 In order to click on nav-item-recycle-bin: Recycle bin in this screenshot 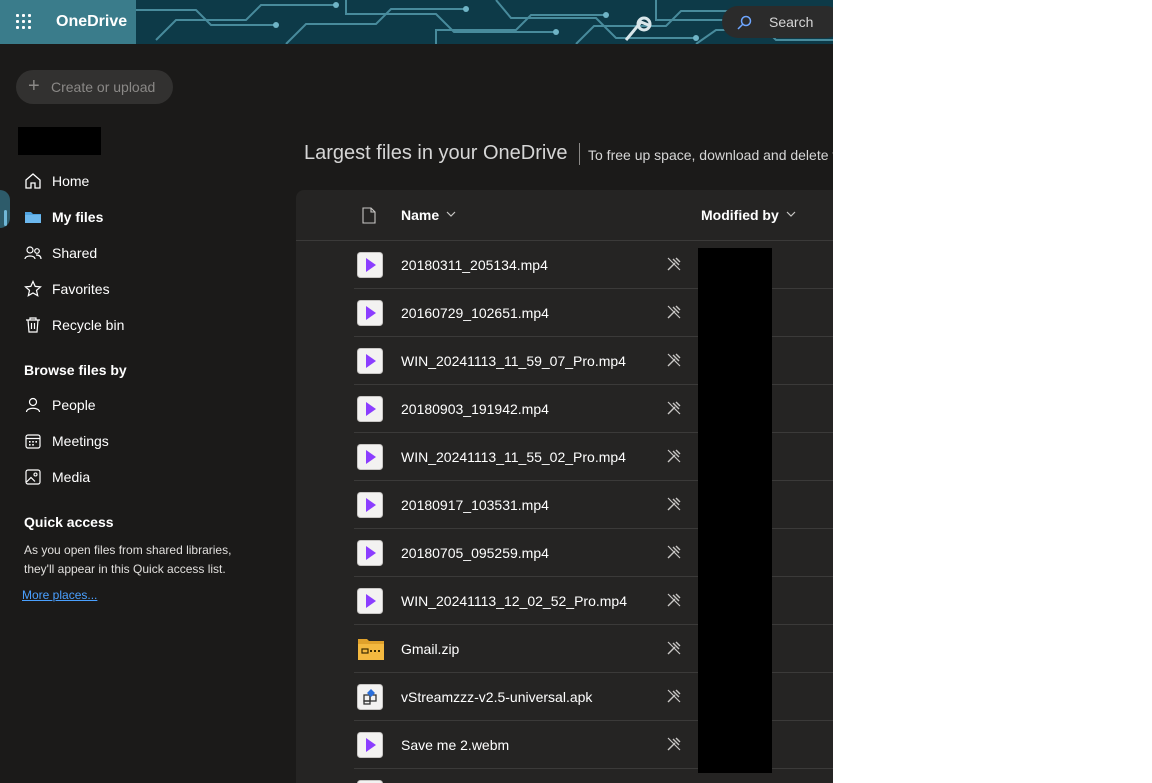, I will do `click(134, 326)`.